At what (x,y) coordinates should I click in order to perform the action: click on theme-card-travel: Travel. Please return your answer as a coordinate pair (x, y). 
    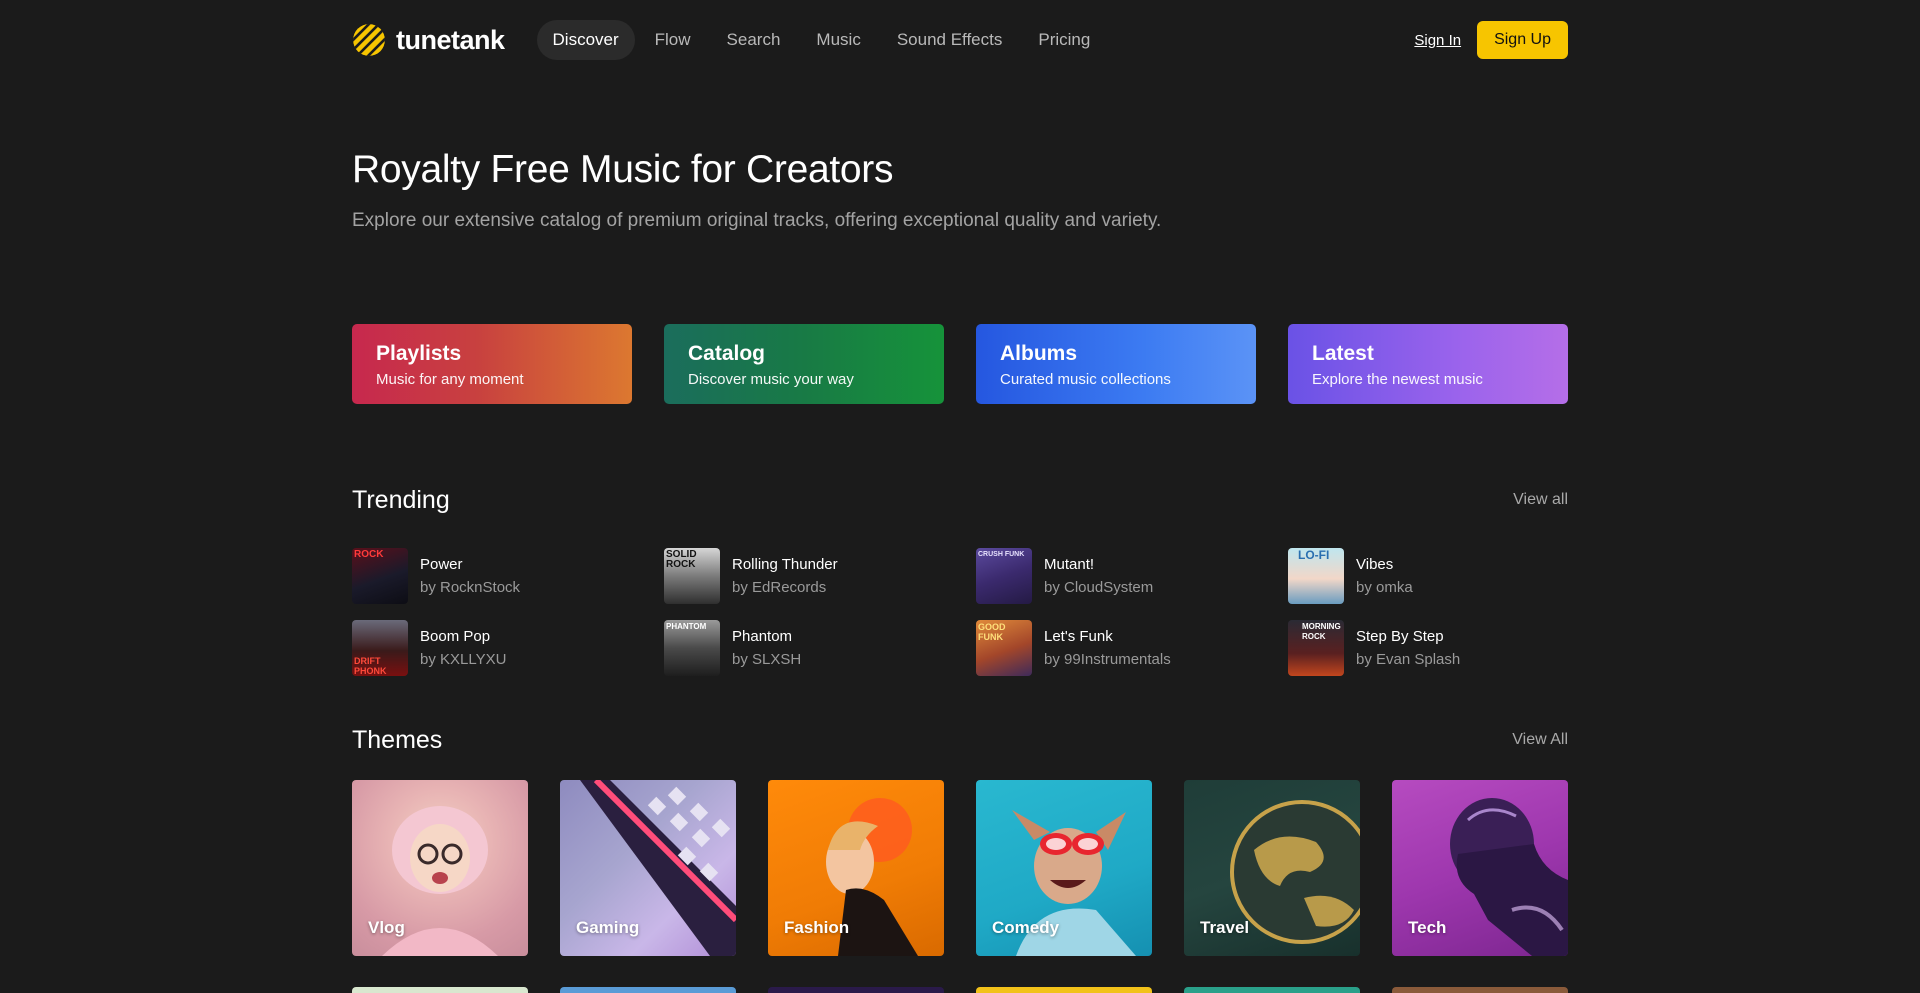
    Looking at the image, I should click on (1272, 868).